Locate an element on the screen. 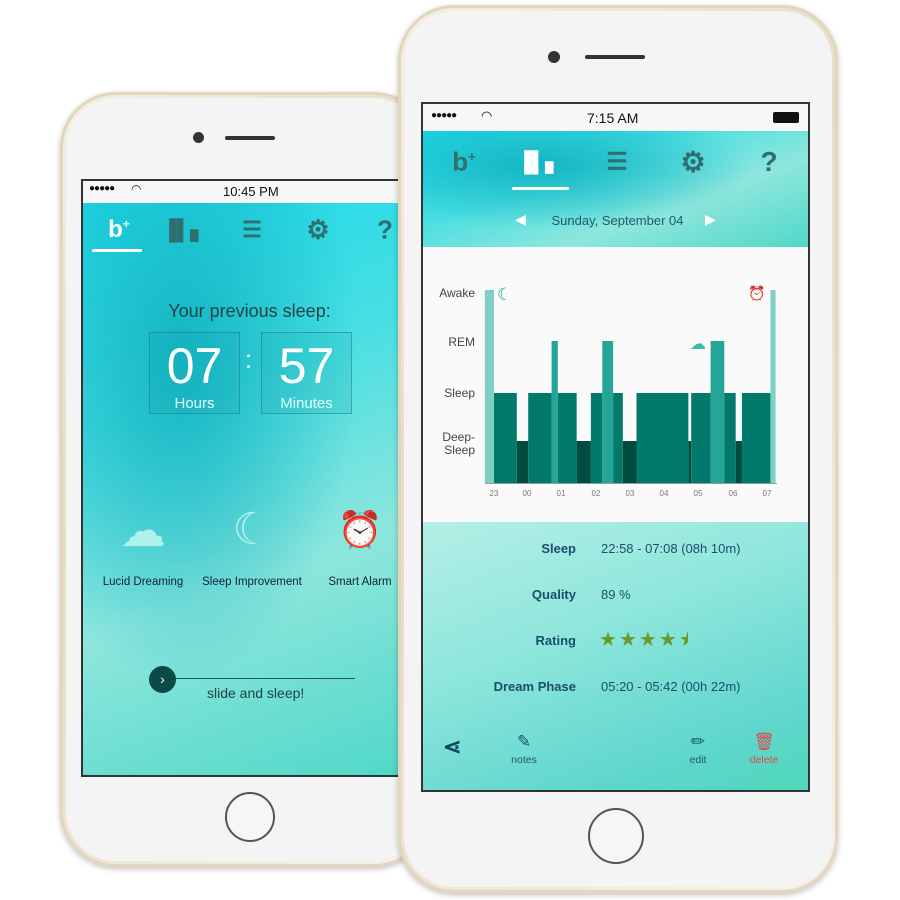 Image resolution: width=900 pixels, height=900 pixels. minutes-box: 57 Minutes is located at coordinates (306, 373).